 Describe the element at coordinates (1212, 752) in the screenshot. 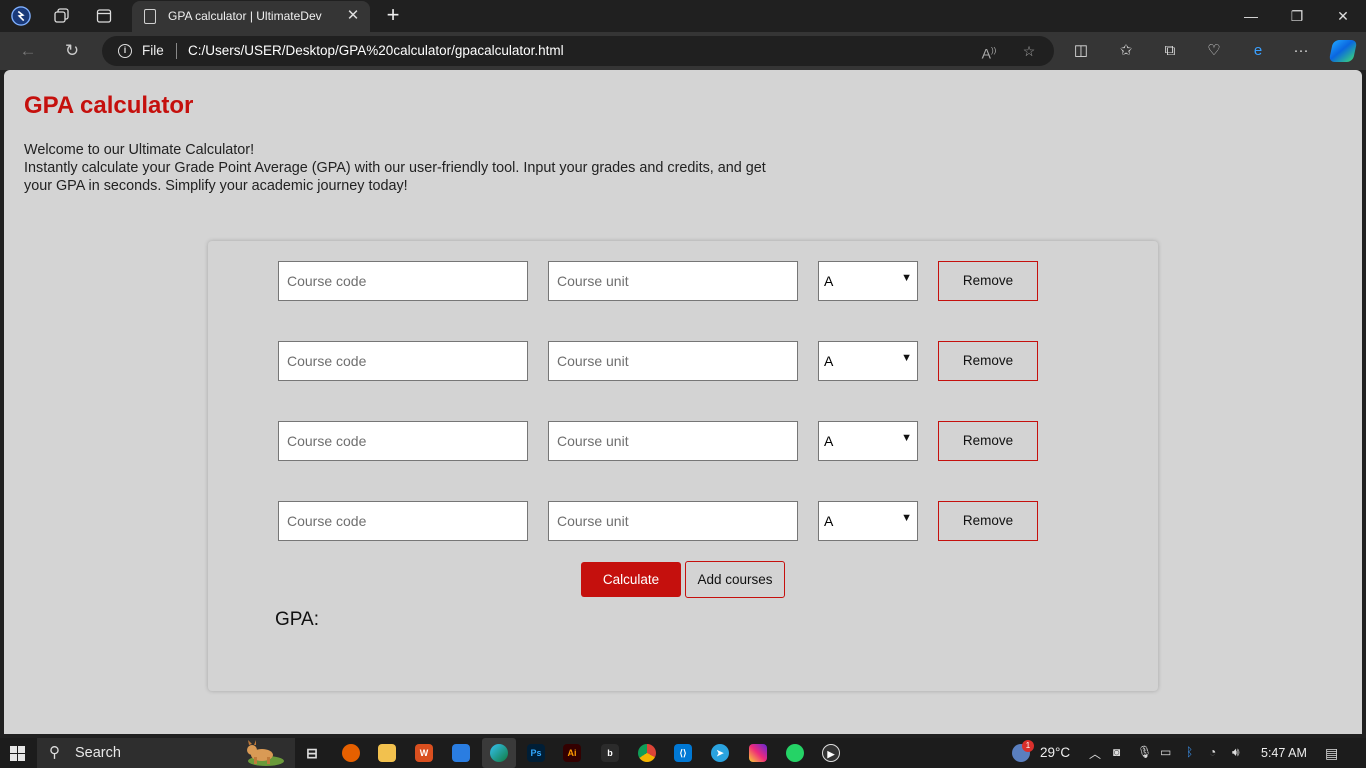

I see `wifi-icon: ◔` at that location.